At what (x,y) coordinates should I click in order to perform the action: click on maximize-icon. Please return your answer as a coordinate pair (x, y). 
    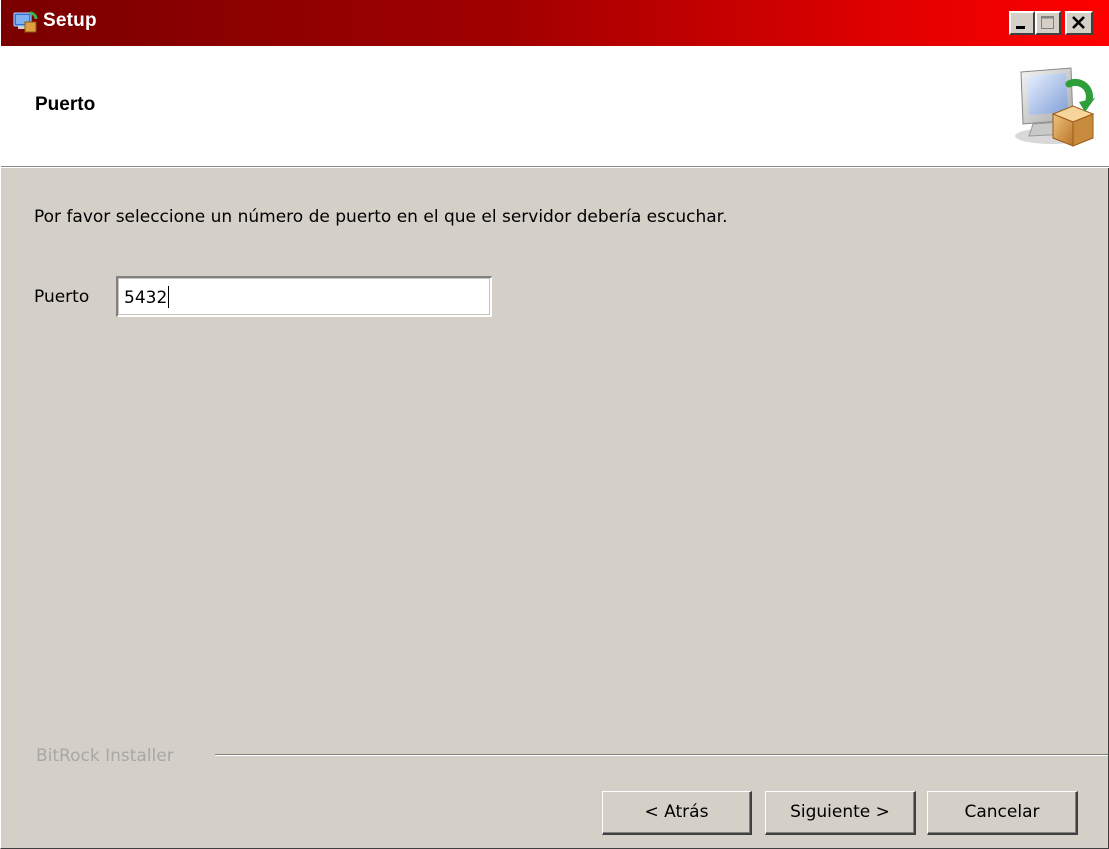
    Looking at the image, I should click on (1047, 22).